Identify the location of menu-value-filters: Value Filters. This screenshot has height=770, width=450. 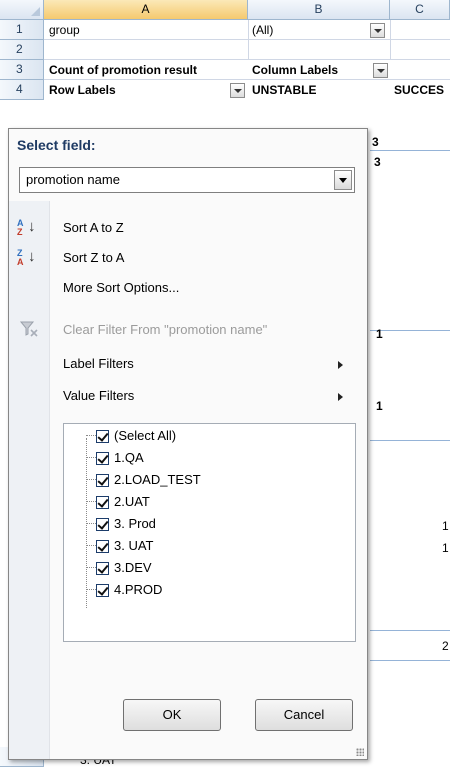
(204, 396).